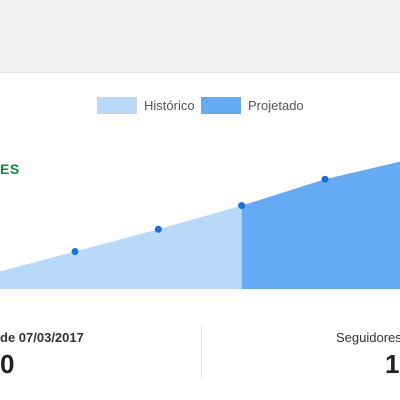 The image size is (400, 400). What do you see at coordinates (42, 337) in the screenshot?
I see `date-range-label: de 07/03/2017` at bounding box center [42, 337].